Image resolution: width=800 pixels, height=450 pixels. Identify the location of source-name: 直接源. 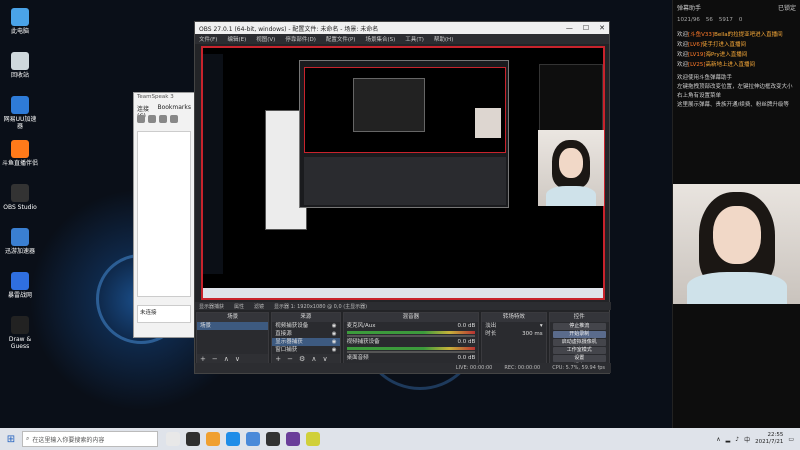
(283, 334).